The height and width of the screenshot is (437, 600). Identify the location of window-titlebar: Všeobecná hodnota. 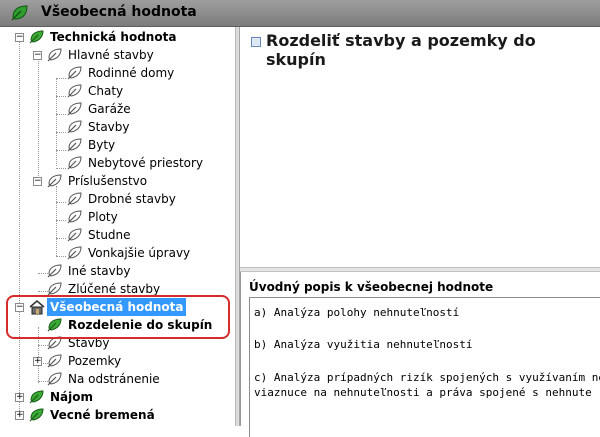
(300, 13).